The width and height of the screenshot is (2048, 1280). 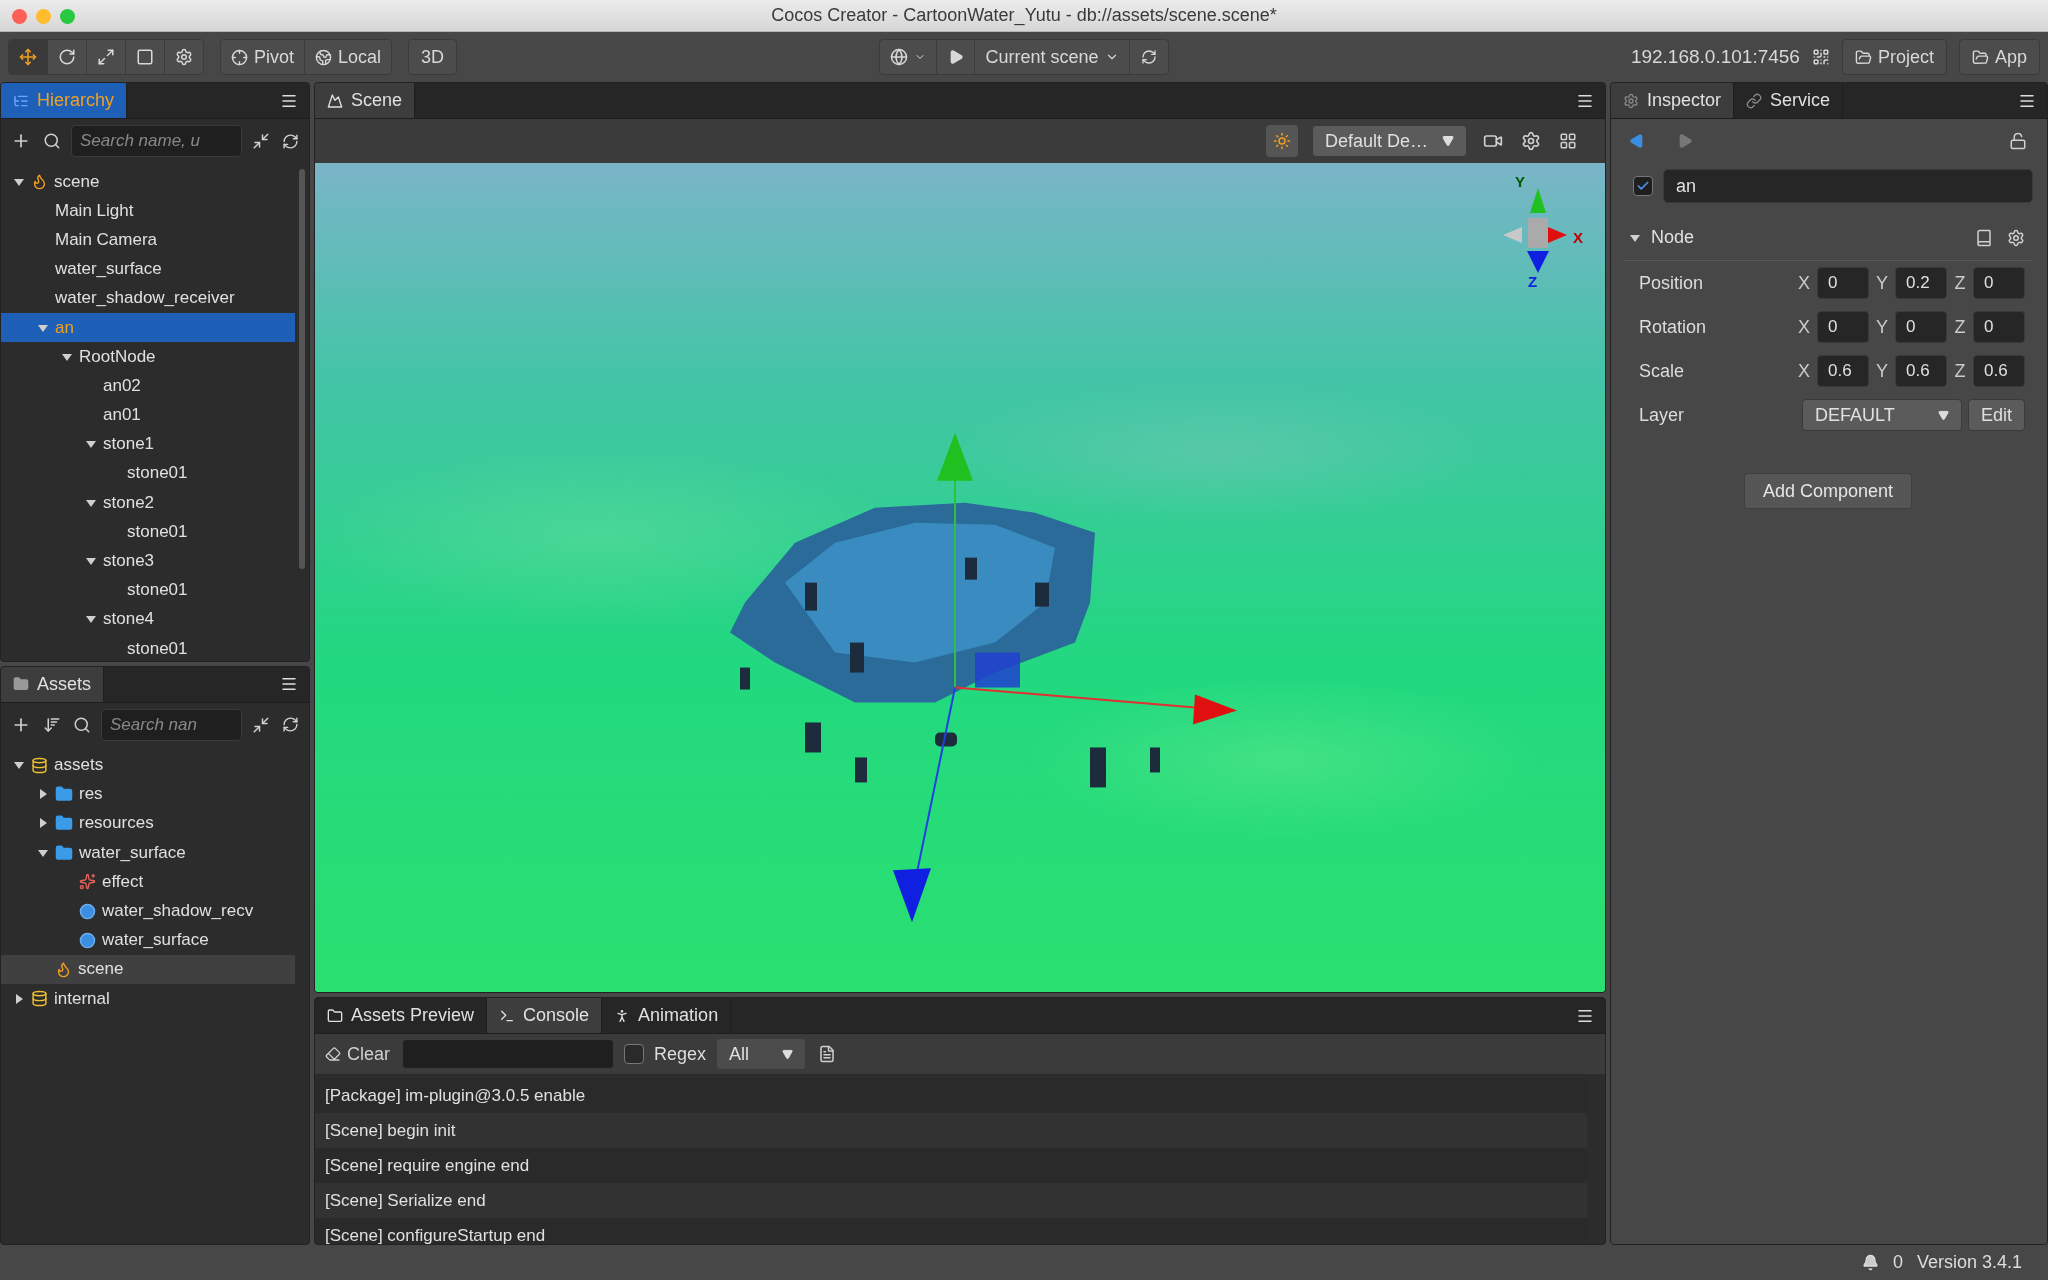 What do you see at coordinates (53, 684) in the screenshot?
I see `assets-tab: Assets` at bounding box center [53, 684].